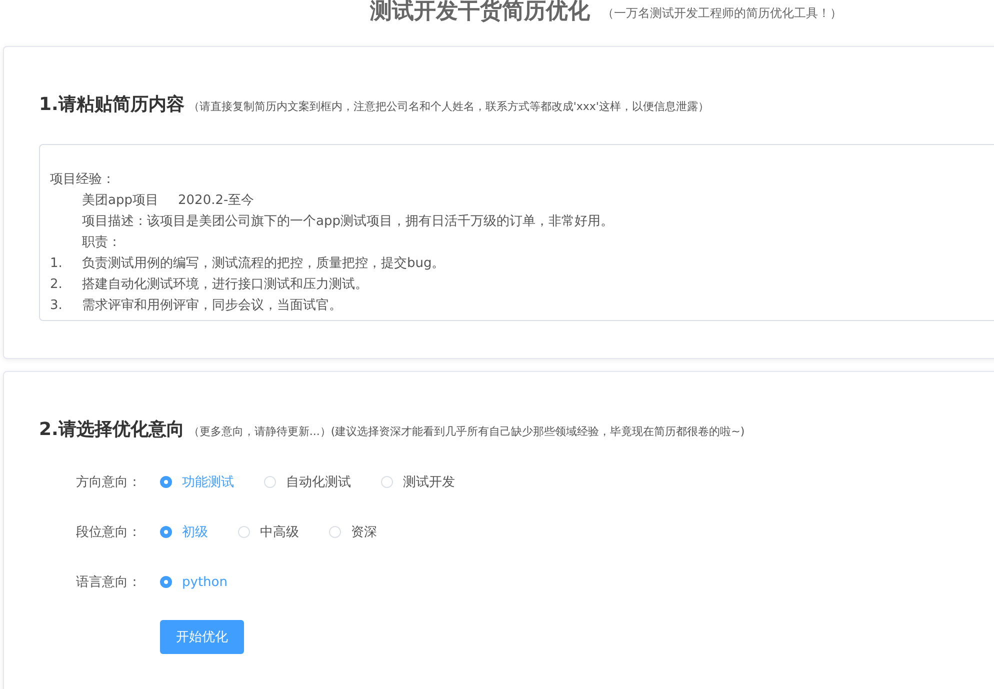 The height and width of the screenshot is (689, 994). What do you see at coordinates (111, 104) in the screenshot?
I see `section-heading: 1.请粘贴简历内容` at bounding box center [111, 104].